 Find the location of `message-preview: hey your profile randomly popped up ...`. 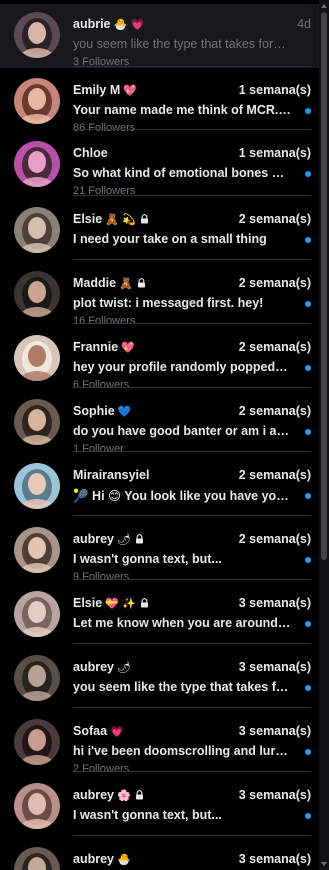

message-preview: hey your profile randomly popped up ... is located at coordinates (182, 367).